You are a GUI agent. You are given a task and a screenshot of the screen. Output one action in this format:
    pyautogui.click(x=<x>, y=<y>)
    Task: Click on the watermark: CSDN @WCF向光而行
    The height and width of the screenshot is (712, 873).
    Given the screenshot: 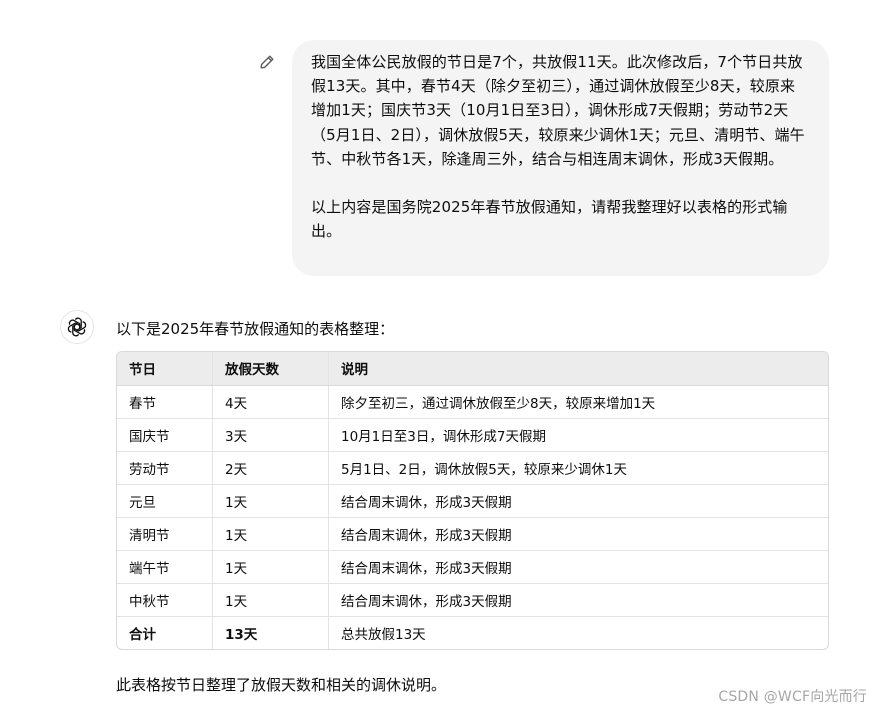 What is the action you would take?
    pyautogui.click(x=792, y=697)
    